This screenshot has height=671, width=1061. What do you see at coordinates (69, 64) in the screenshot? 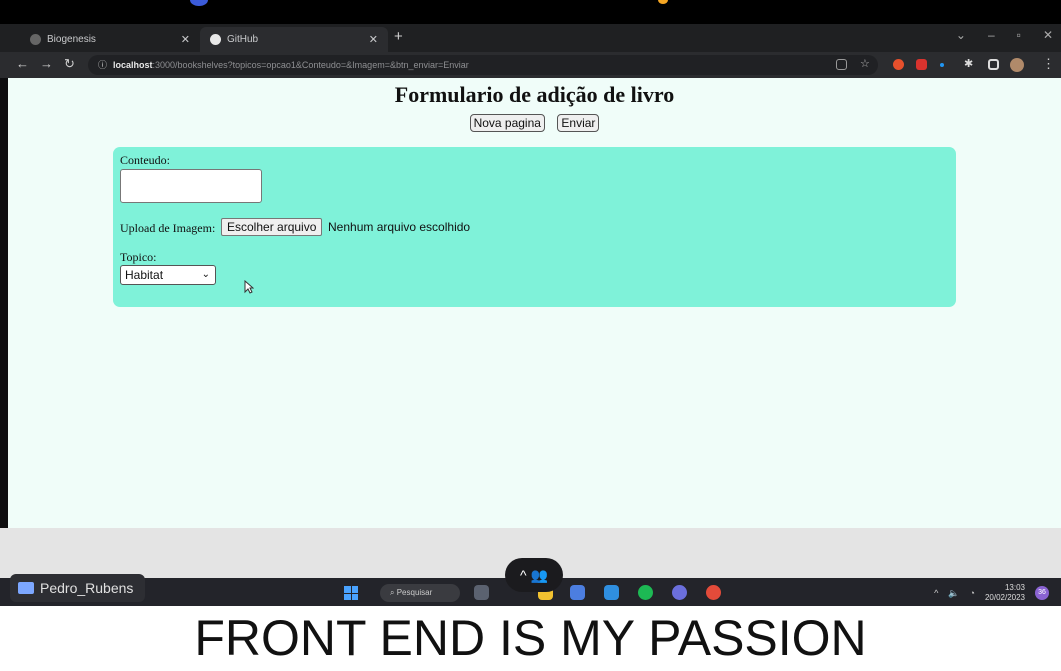
I see `reload-icon: ↻` at bounding box center [69, 64].